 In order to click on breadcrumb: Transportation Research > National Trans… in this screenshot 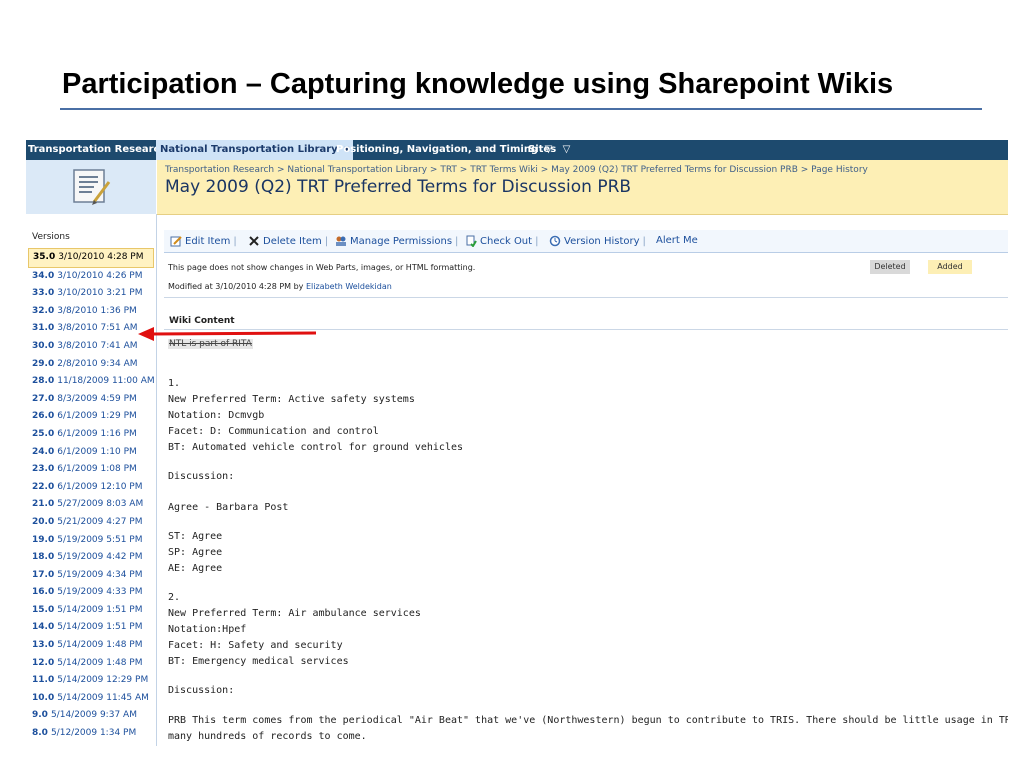, I will do `click(516, 170)`.